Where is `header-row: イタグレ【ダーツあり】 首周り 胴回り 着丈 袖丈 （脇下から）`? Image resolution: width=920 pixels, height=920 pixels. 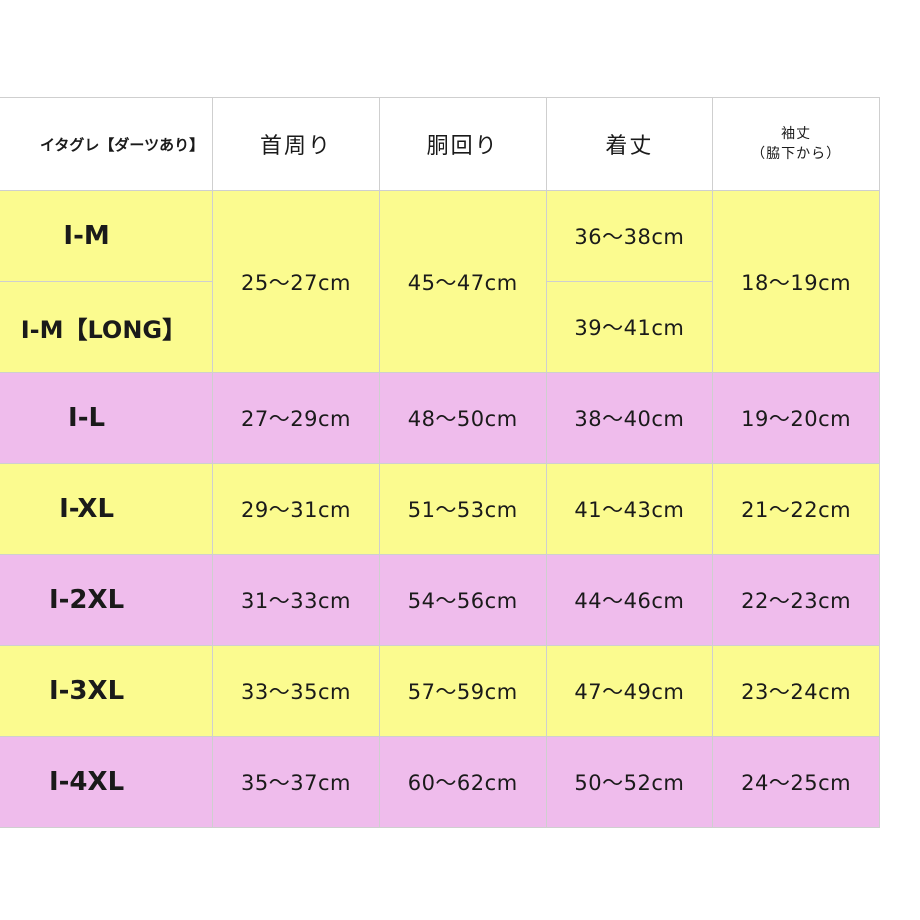 header-row: イタグレ【ダーツあり】 首周り 胴回り 着丈 袖丈 （脇下から） is located at coordinates (440, 144).